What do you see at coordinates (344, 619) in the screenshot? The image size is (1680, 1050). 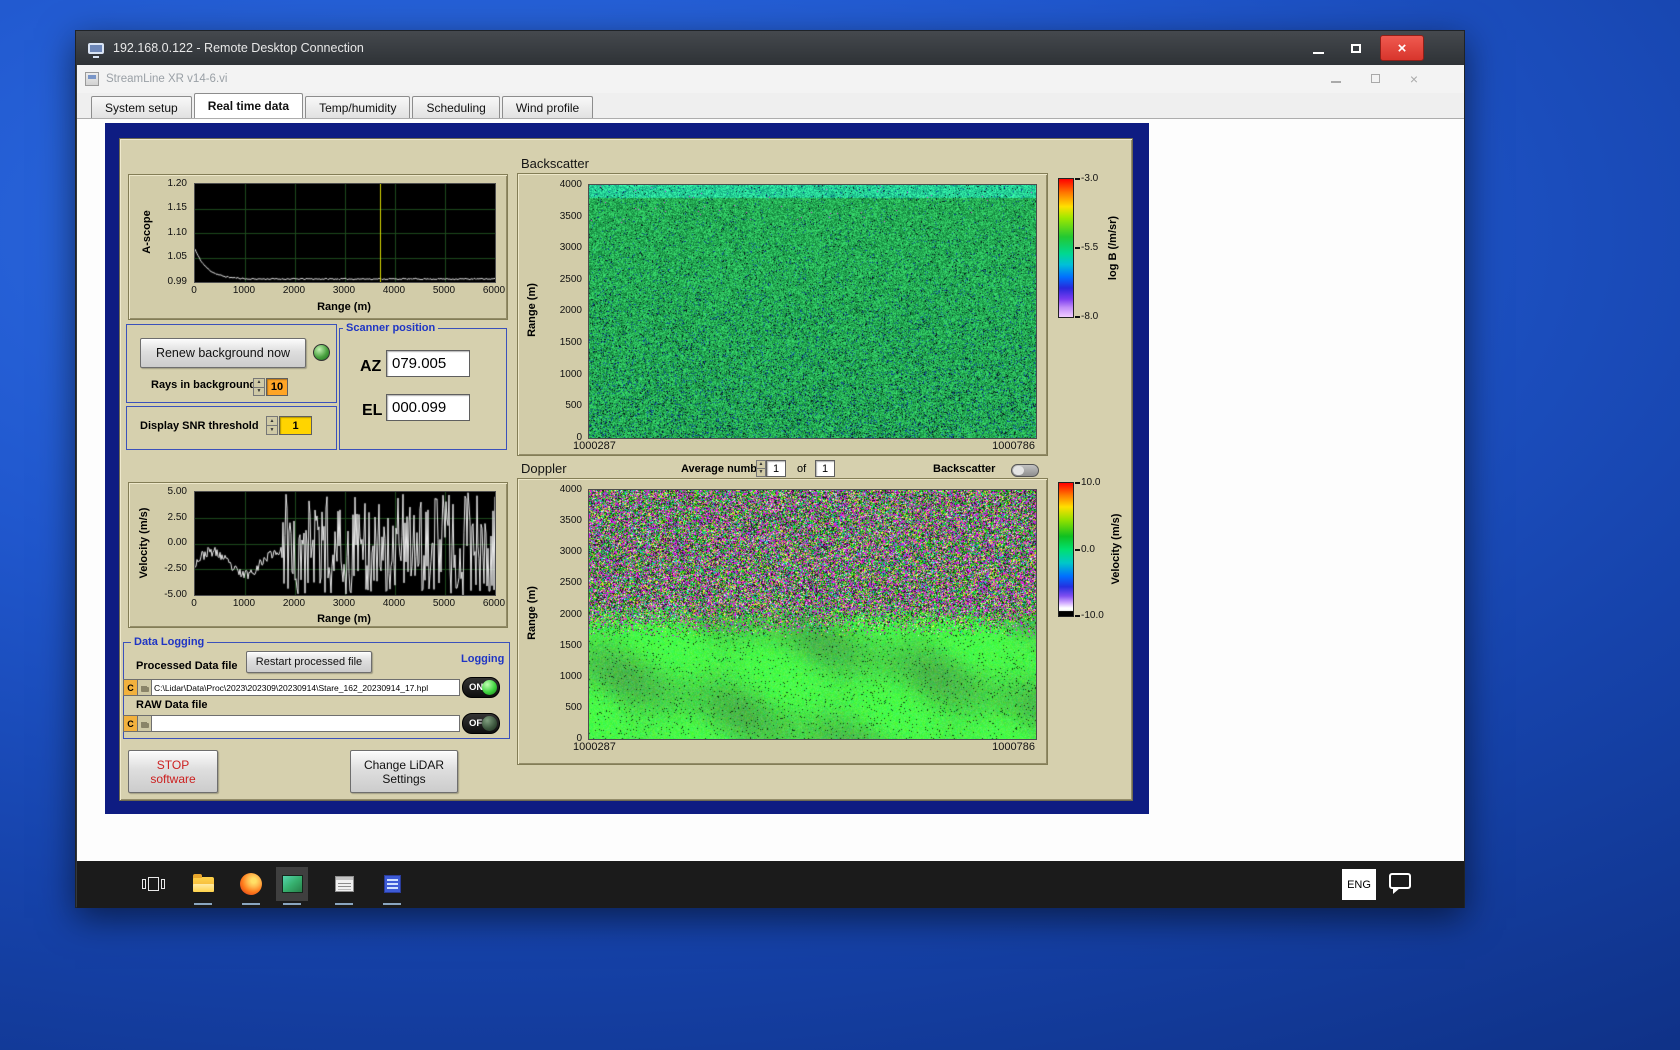 I see `range-axis-label: Range (m)` at bounding box center [344, 619].